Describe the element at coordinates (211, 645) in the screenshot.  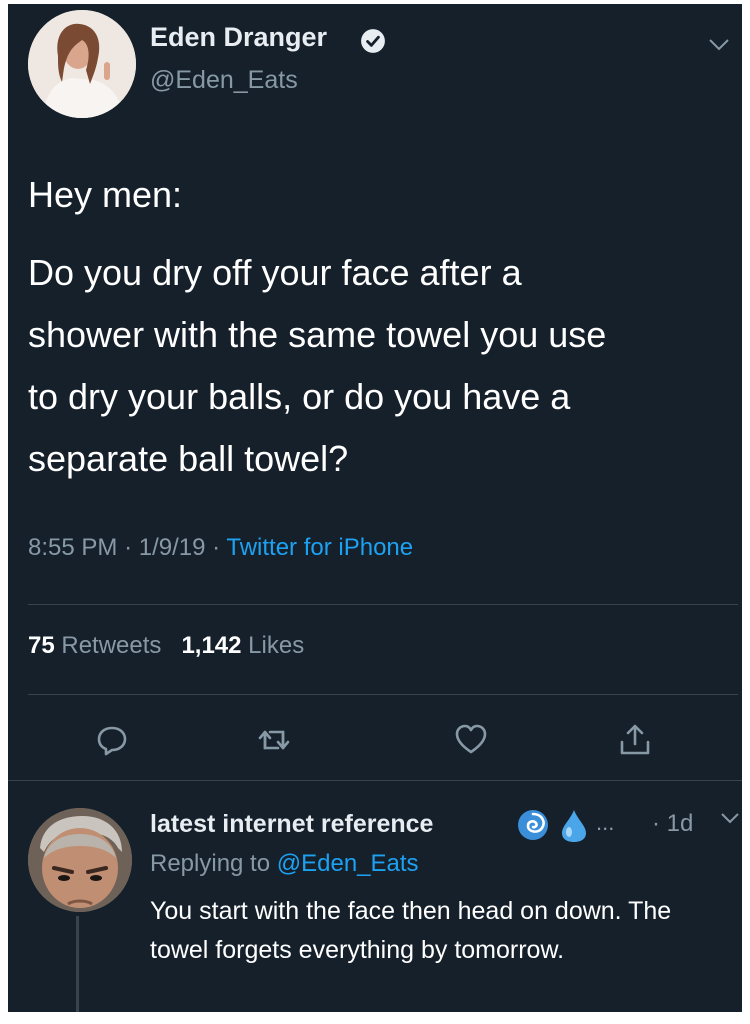
I see `like-count: 1,142` at that location.